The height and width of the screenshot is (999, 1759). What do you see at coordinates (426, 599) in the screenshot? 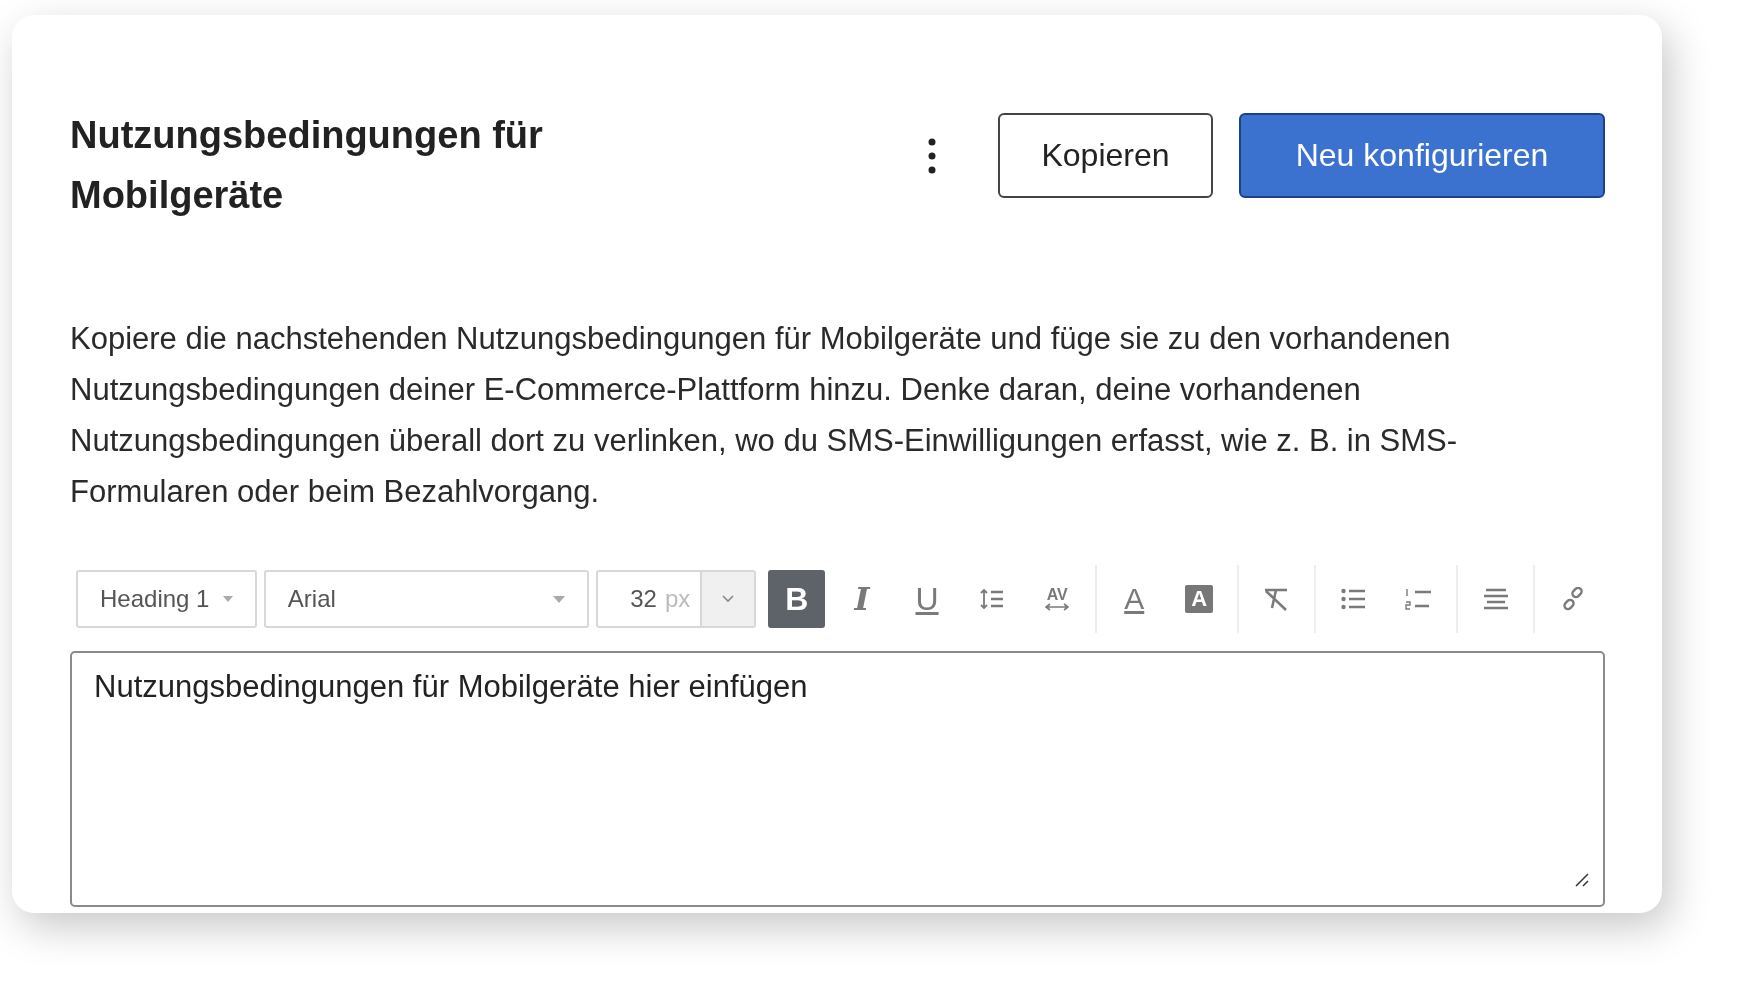
I see `font-dropdown: Arial` at bounding box center [426, 599].